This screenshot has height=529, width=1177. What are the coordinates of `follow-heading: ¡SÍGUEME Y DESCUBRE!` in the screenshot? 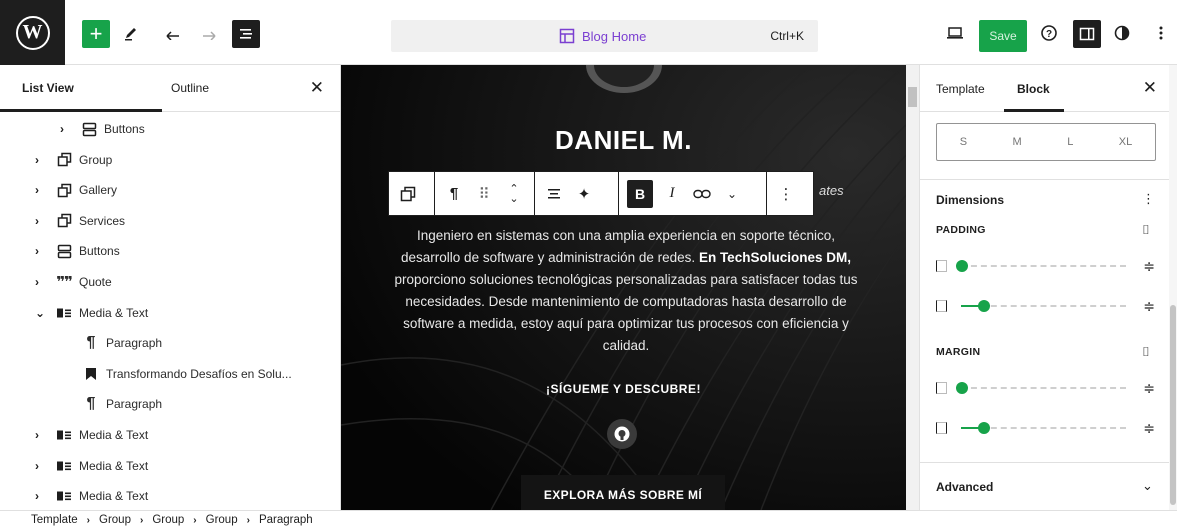 It's located at (623, 389).